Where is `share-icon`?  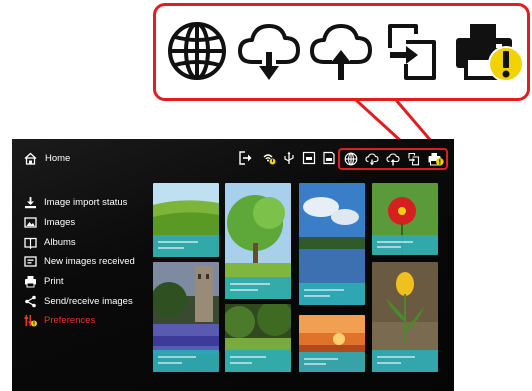 share-icon is located at coordinates (30, 301).